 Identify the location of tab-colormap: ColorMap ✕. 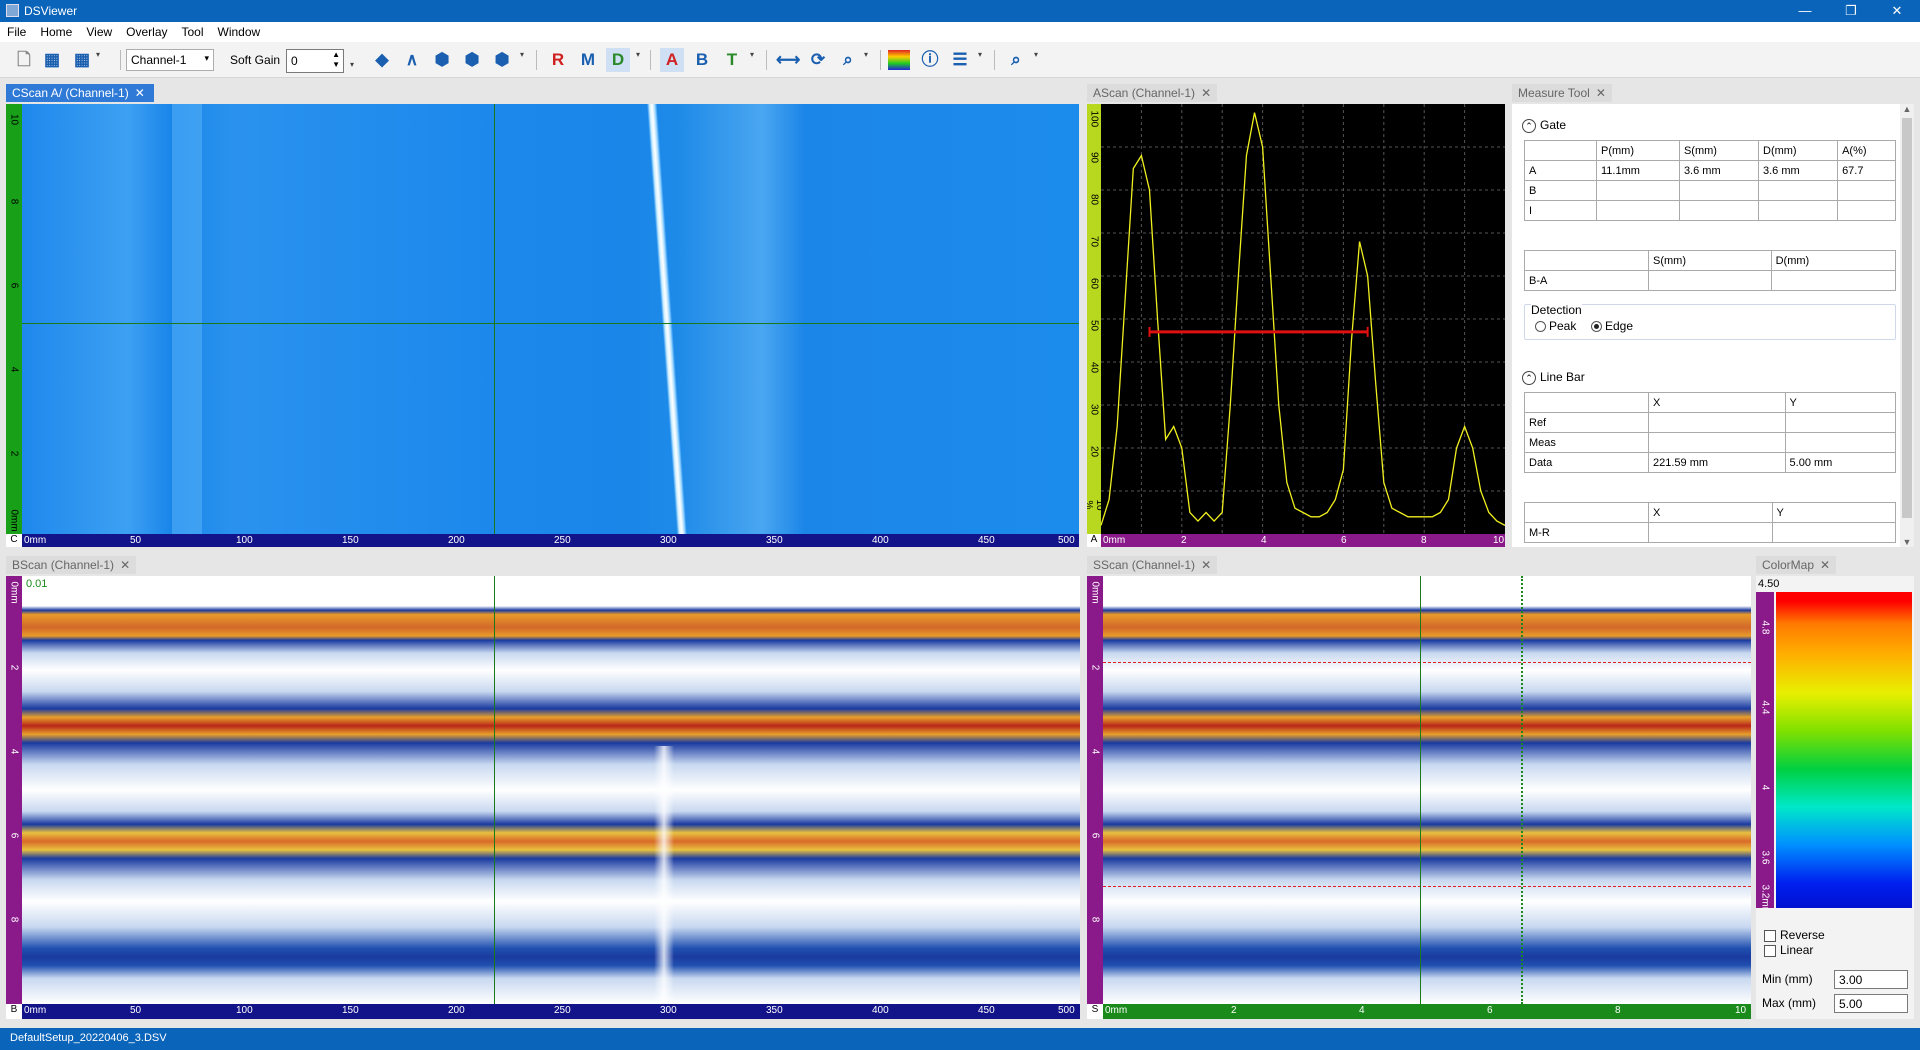
(1796, 565).